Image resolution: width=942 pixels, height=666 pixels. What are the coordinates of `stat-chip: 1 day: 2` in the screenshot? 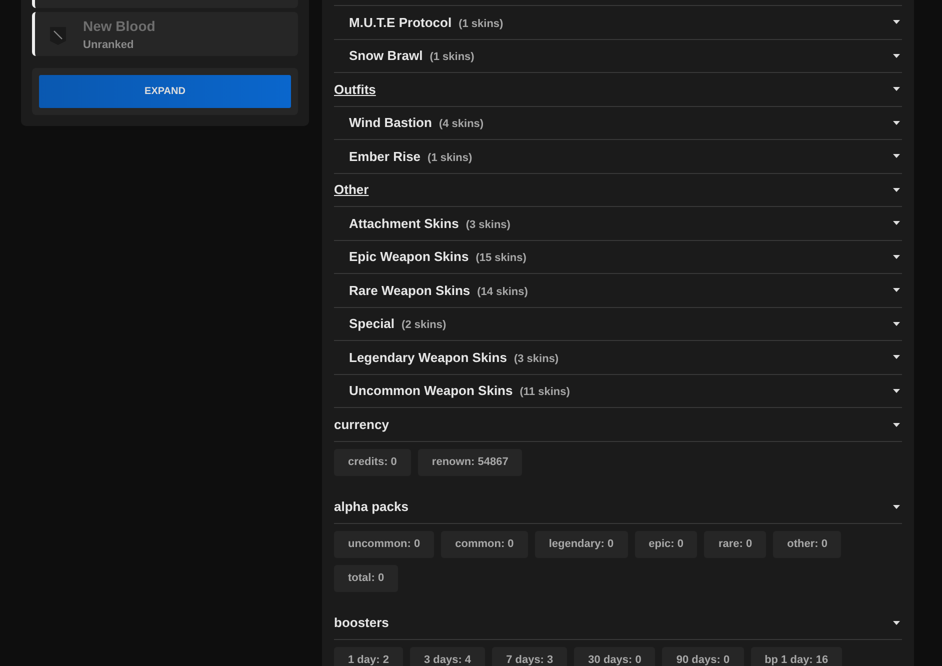 It's located at (368, 656).